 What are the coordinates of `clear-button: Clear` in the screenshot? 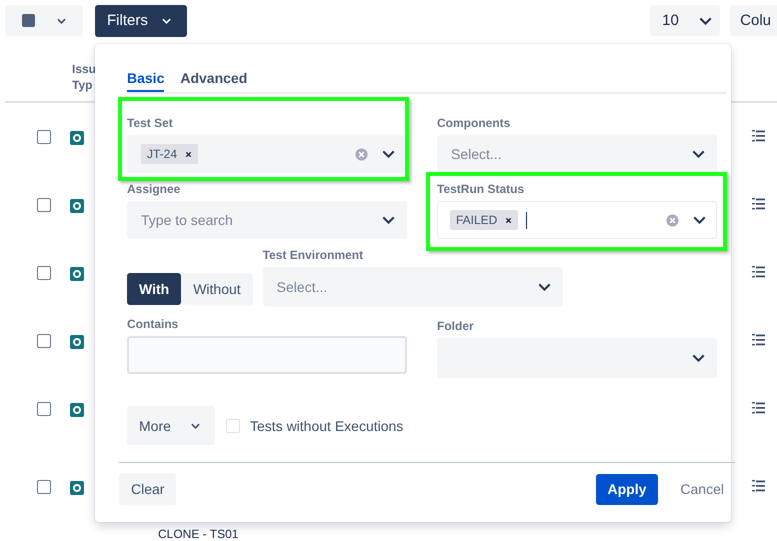 It's located at (147, 489).